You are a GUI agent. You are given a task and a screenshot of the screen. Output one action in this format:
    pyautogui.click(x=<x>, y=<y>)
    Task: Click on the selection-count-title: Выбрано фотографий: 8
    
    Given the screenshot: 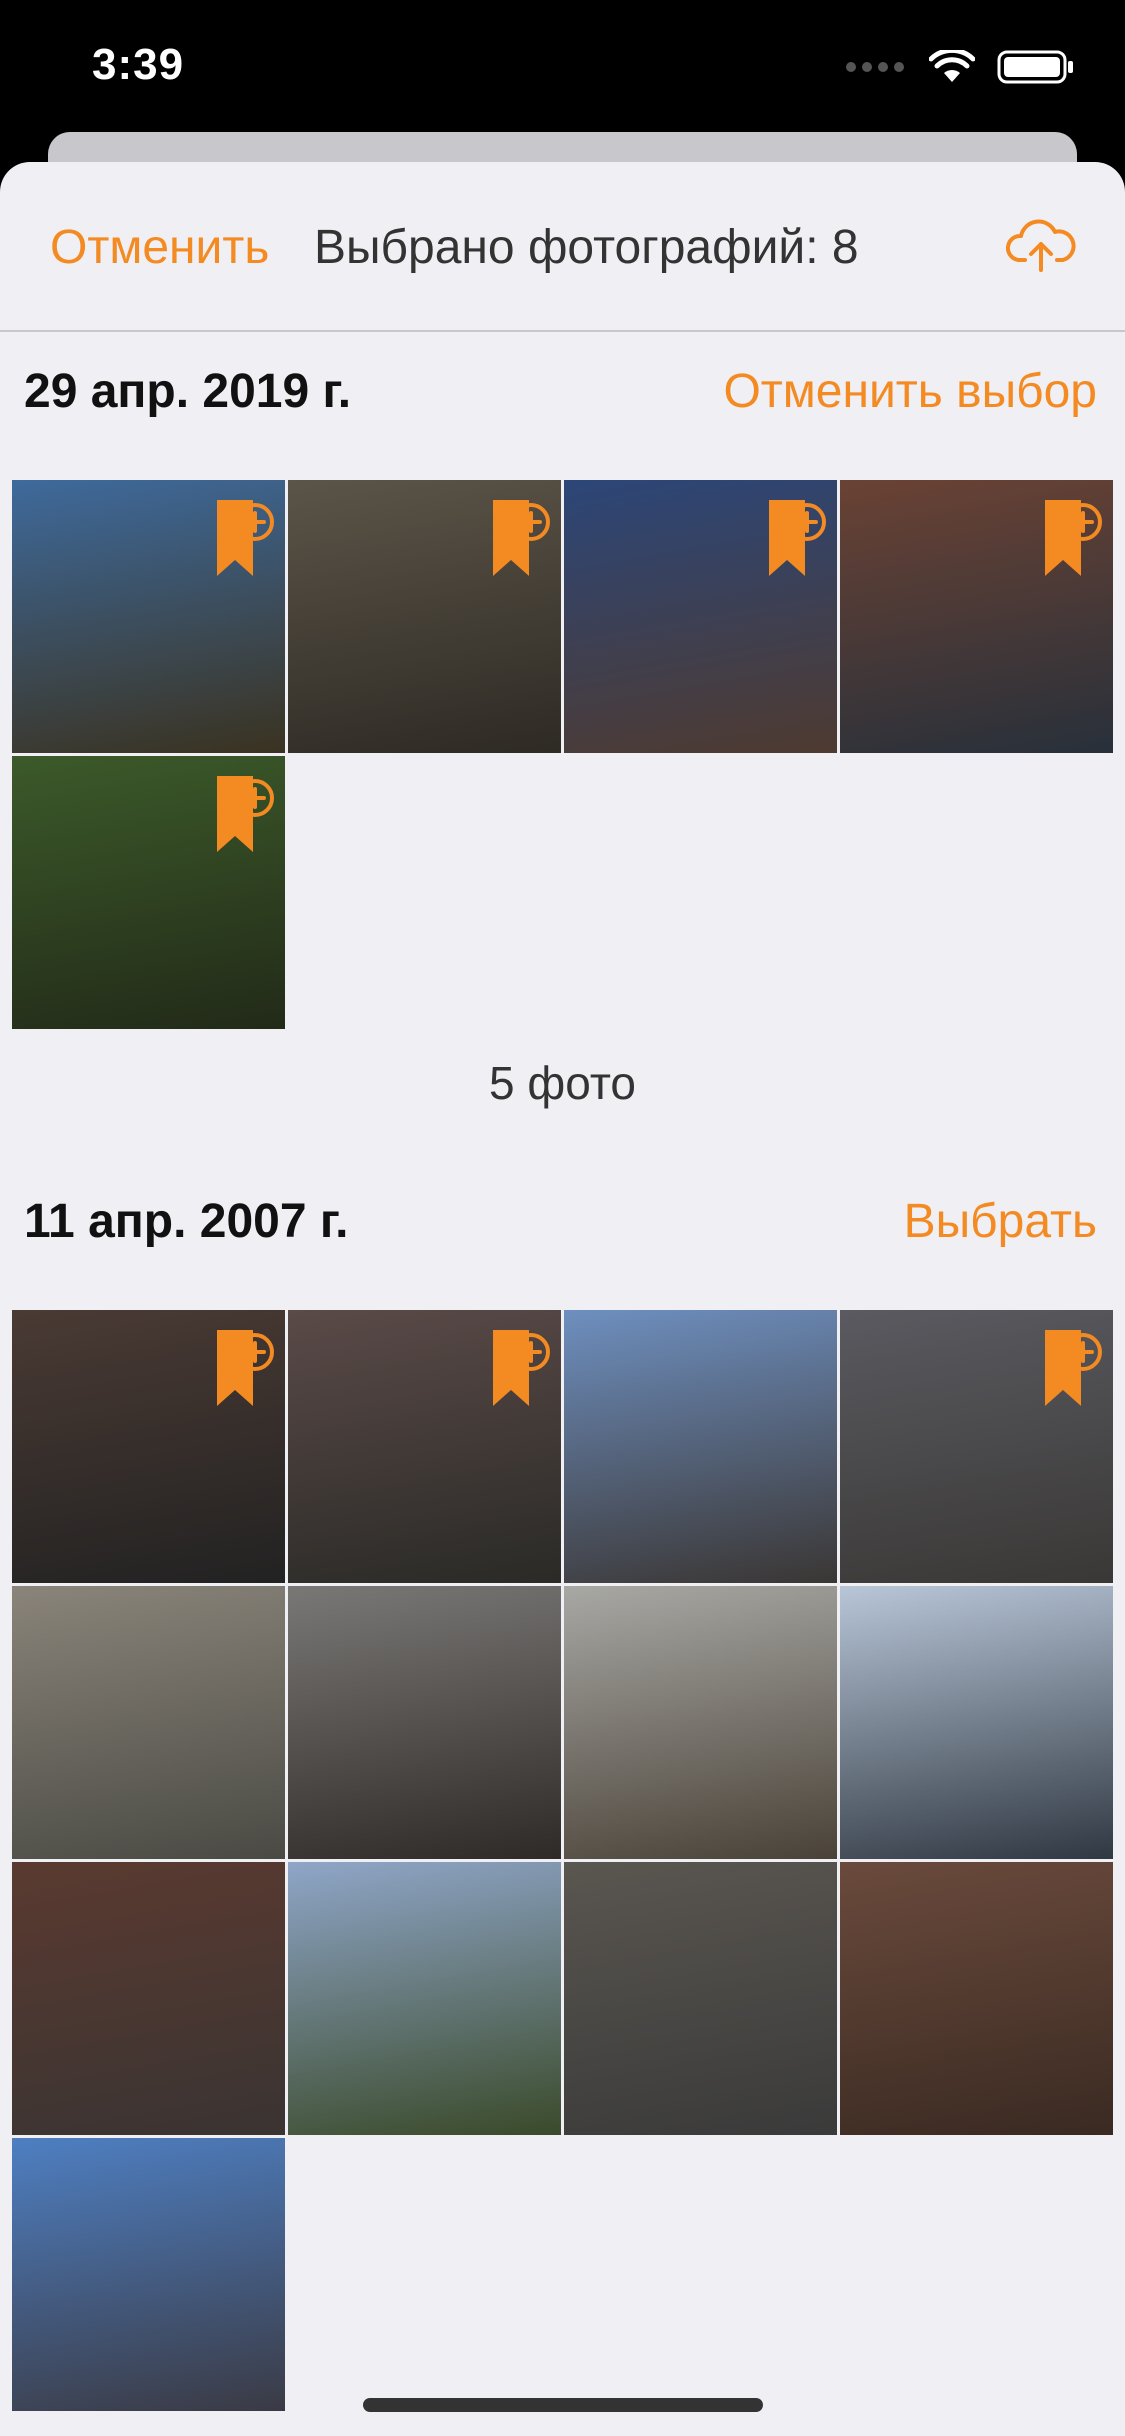 What is the action you would take?
    pyautogui.click(x=586, y=247)
    